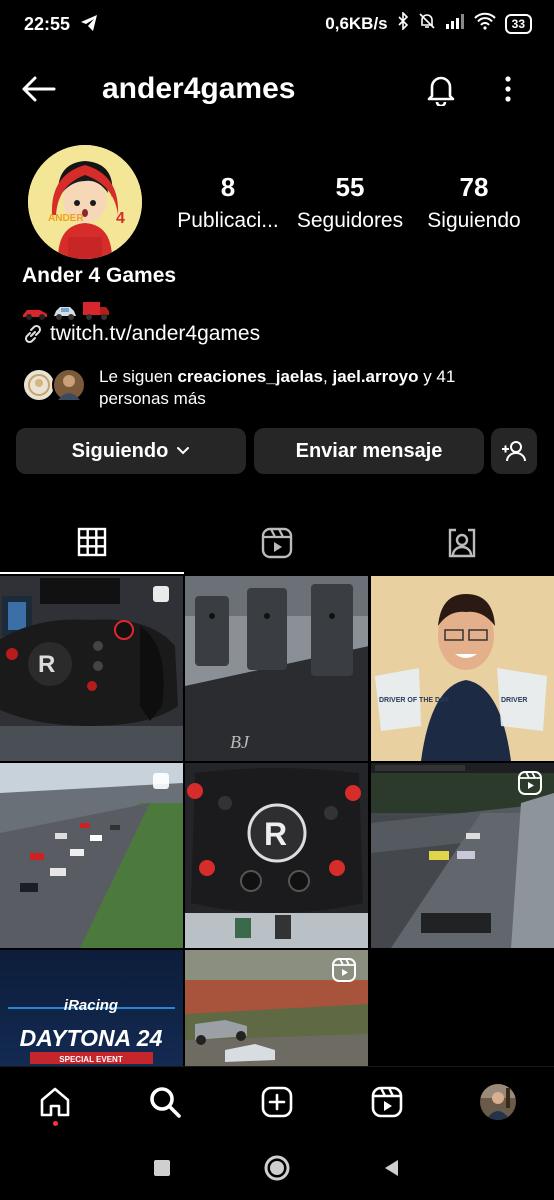 The image size is (554, 1200). I want to click on daytona-brand: iRacing, so click(91, 1005).